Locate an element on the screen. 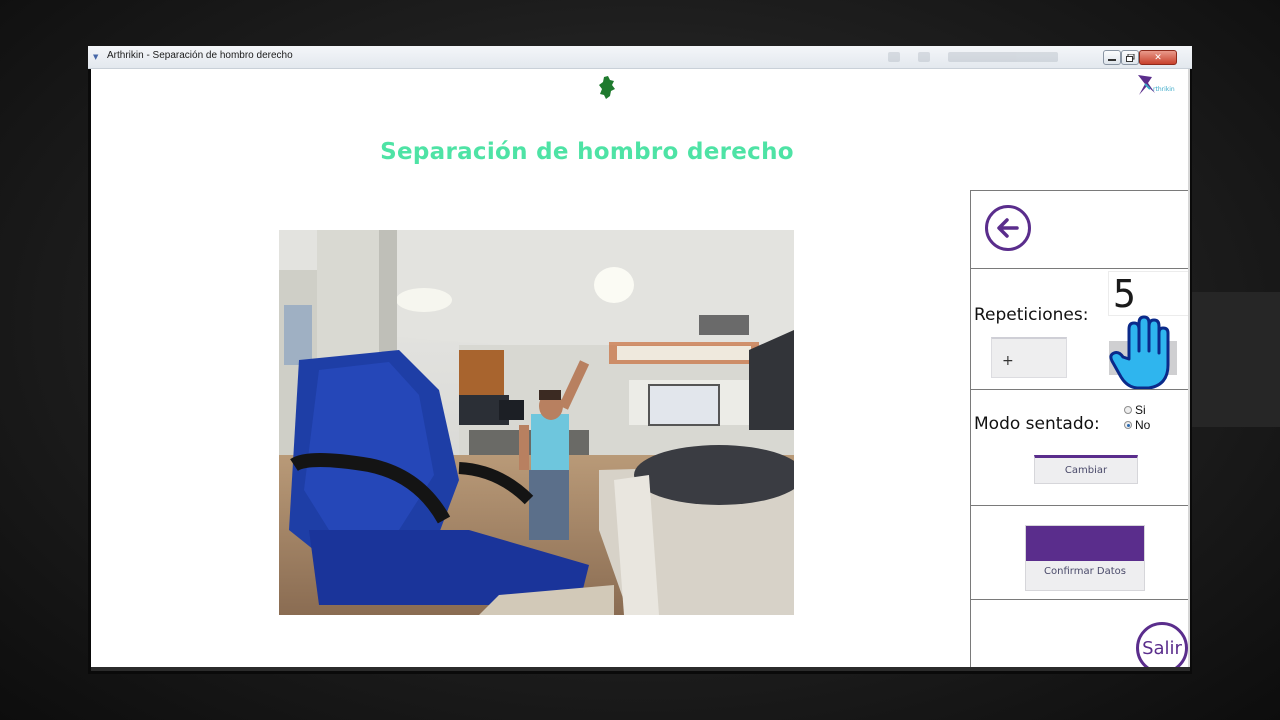 The image size is (1280, 720). minimize-button is located at coordinates (1112, 57).